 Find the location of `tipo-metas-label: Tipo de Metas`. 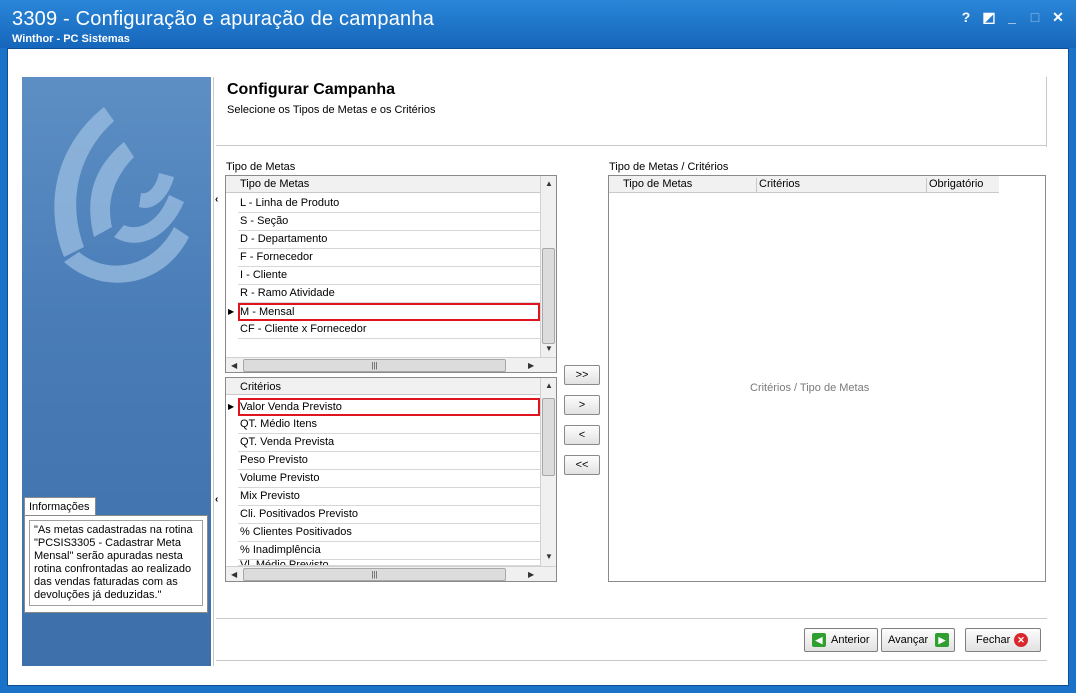

tipo-metas-label: Tipo de Metas is located at coordinates (261, 167).